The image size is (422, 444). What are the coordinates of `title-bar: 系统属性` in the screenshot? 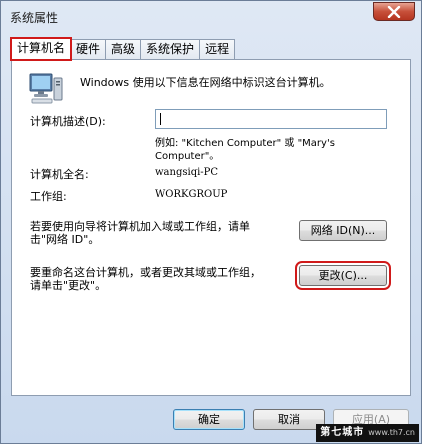 It's located at (211, 16).